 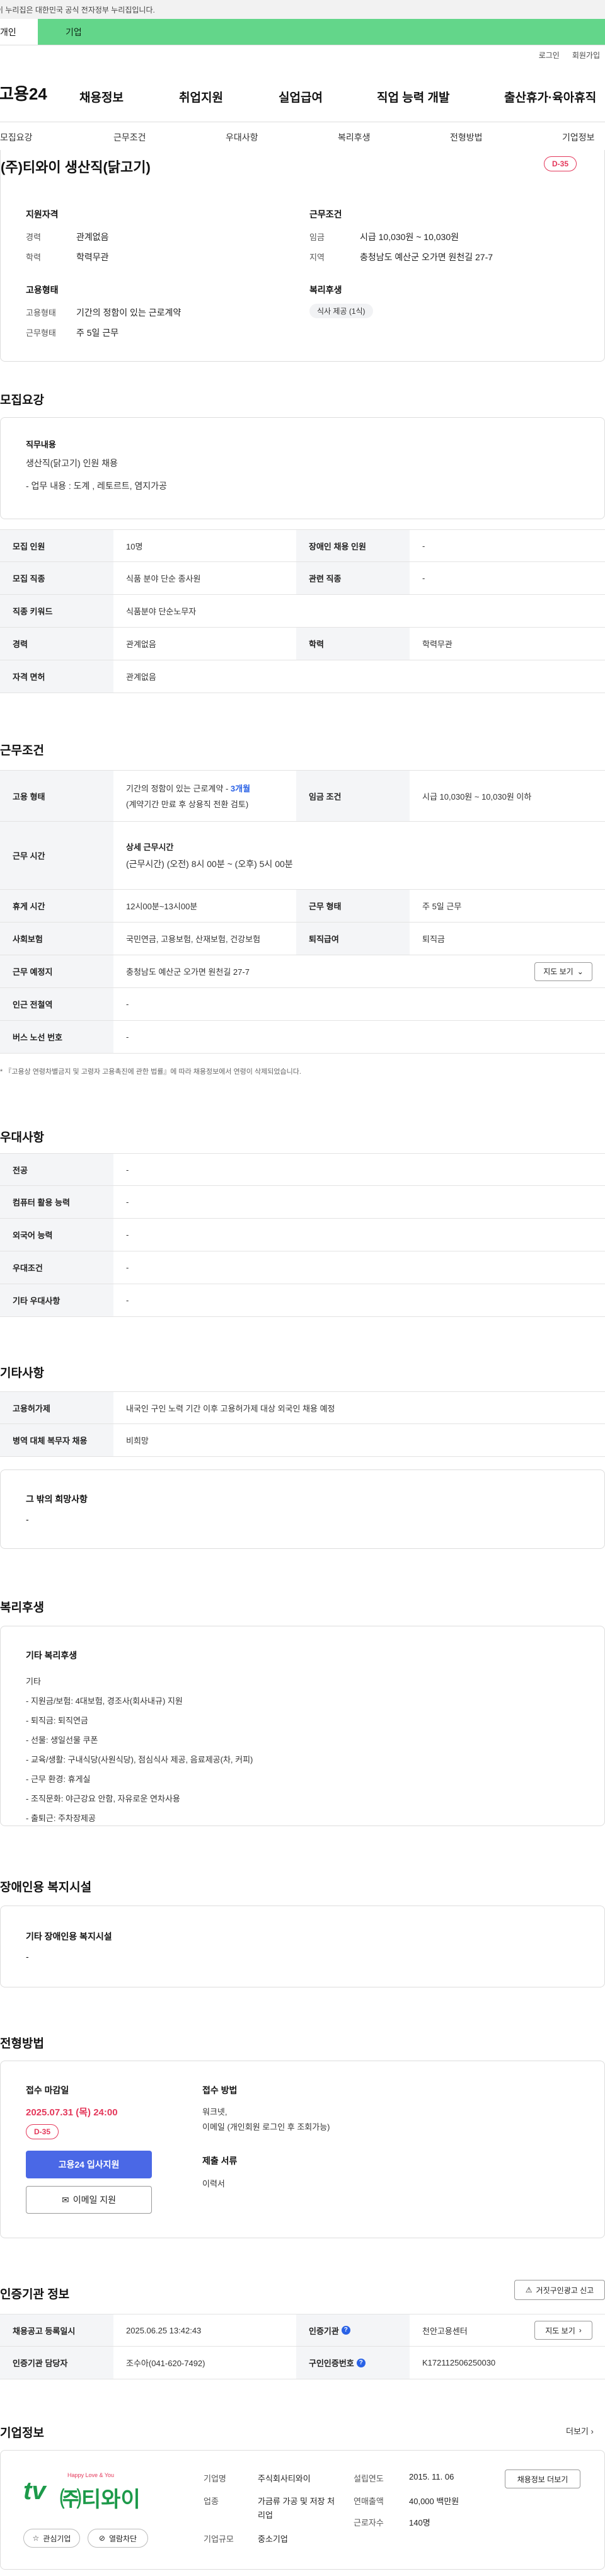 What do you see at coordinates (33, 1681) in the screenshot?
I see `welfare-line: 기타` at bounding box center [33, 1681].